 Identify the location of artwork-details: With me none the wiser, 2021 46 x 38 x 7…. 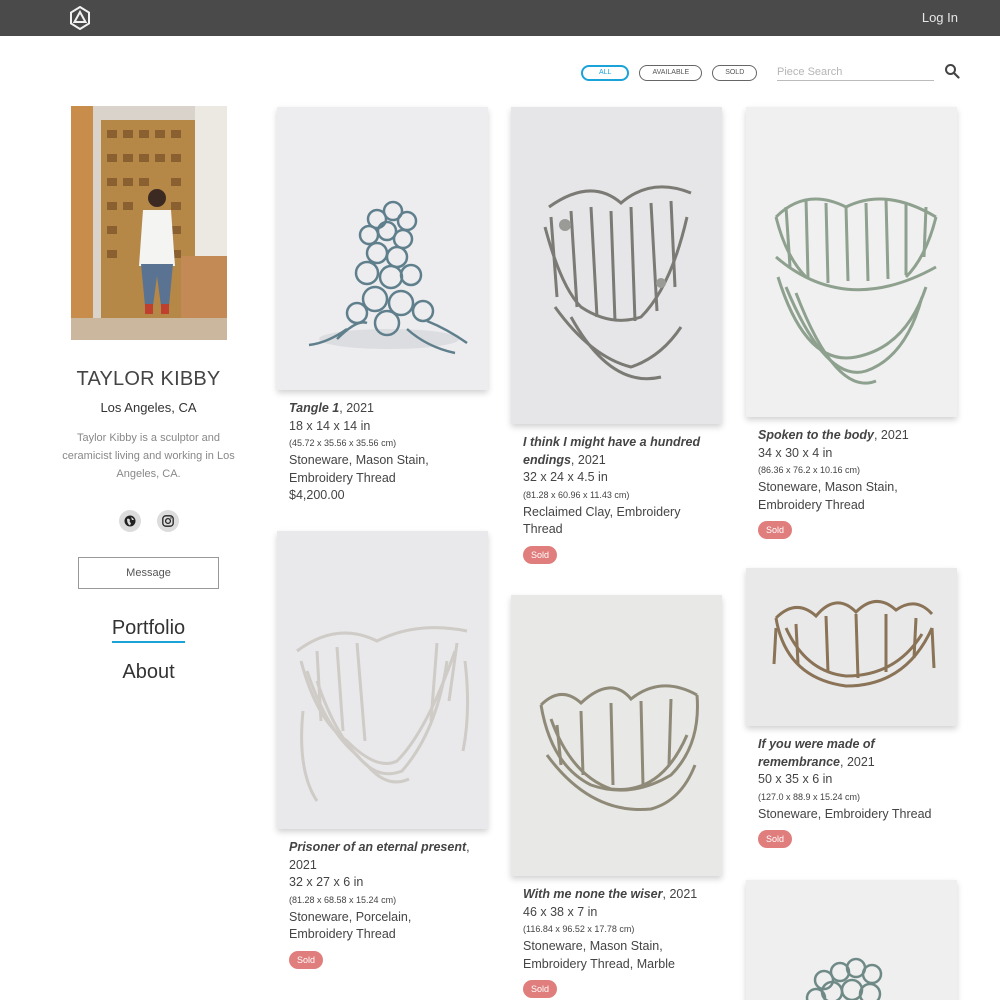
(616, 937).